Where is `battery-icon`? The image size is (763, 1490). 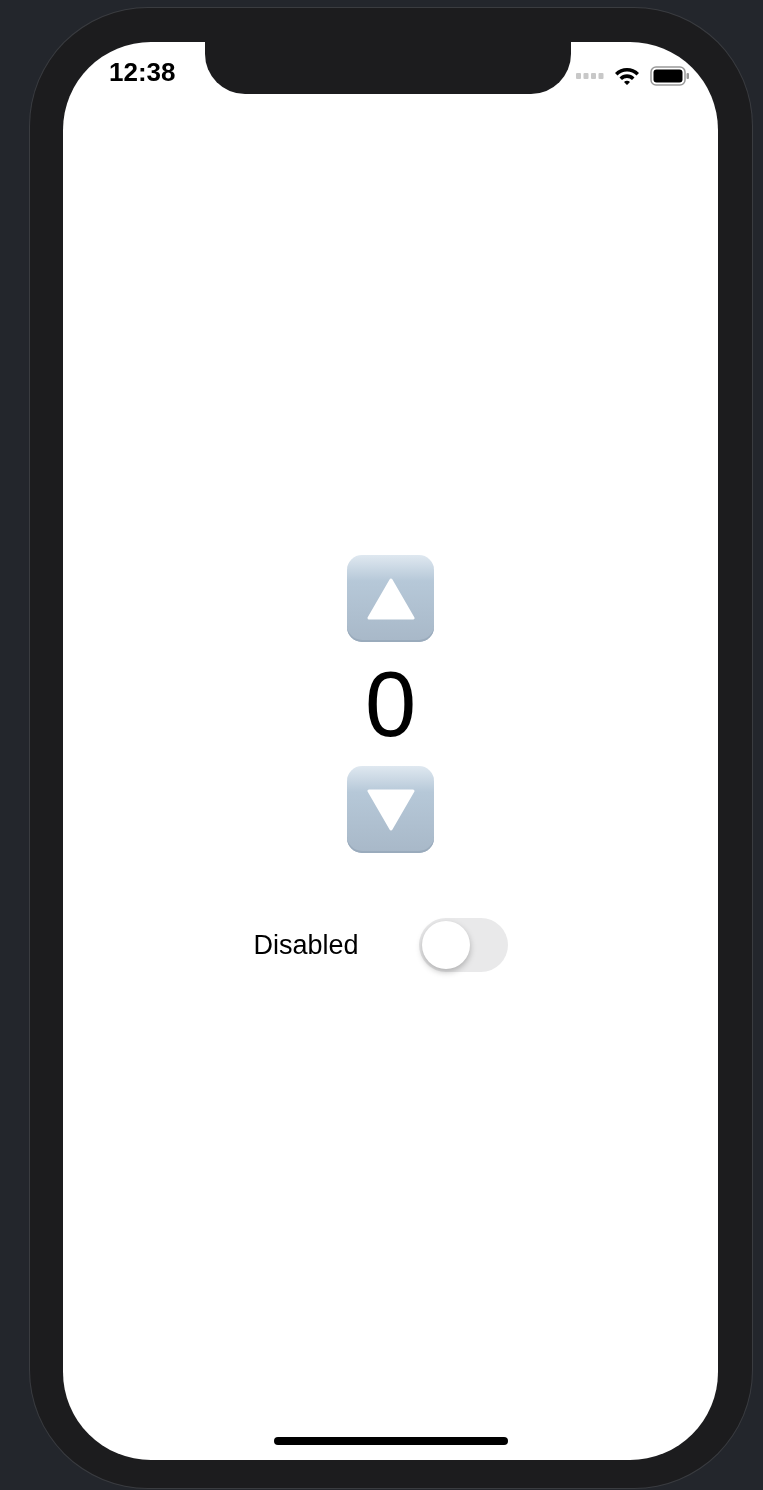
battery-icon is located at coordinates (670, 76).